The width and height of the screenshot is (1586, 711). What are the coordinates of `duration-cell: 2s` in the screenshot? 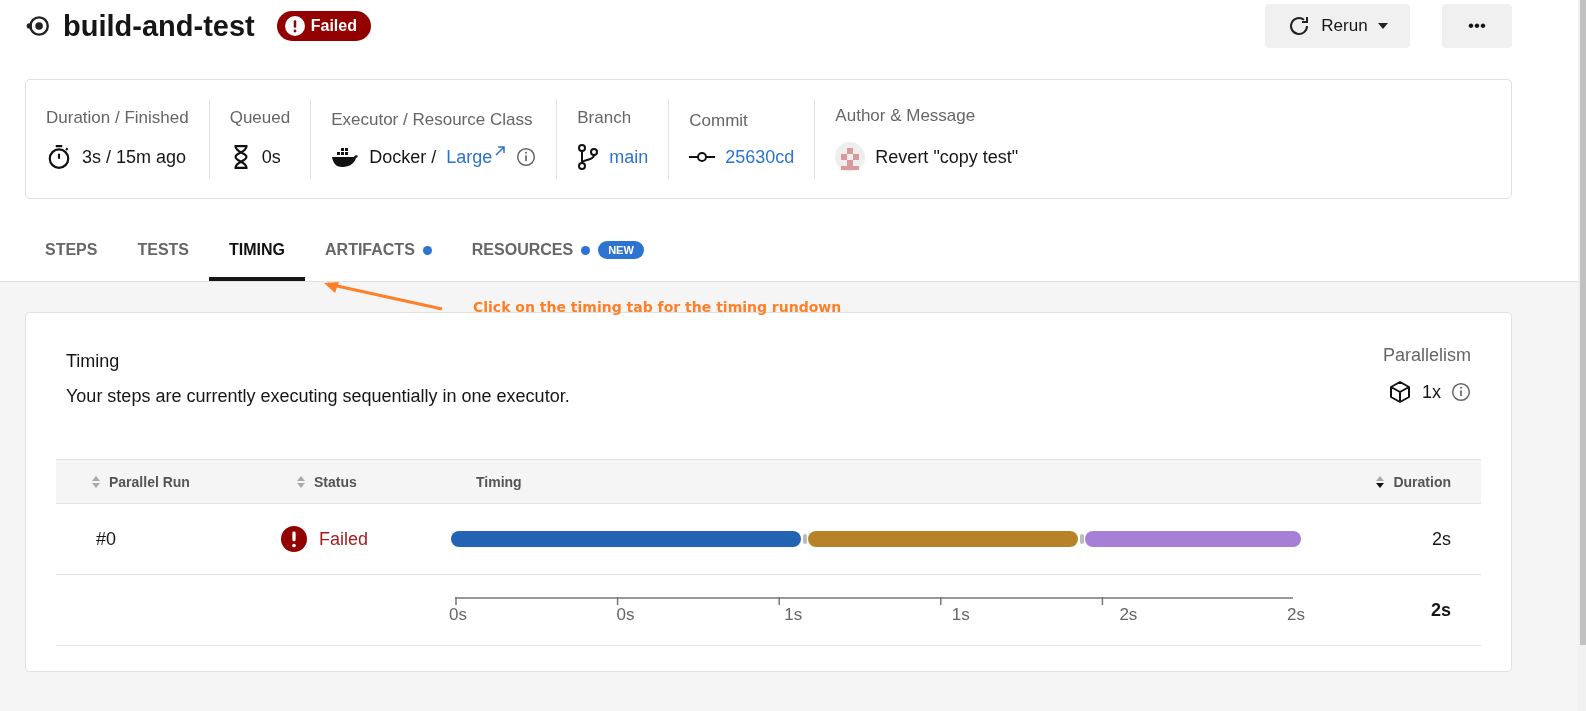 It's located at (1441, 539).